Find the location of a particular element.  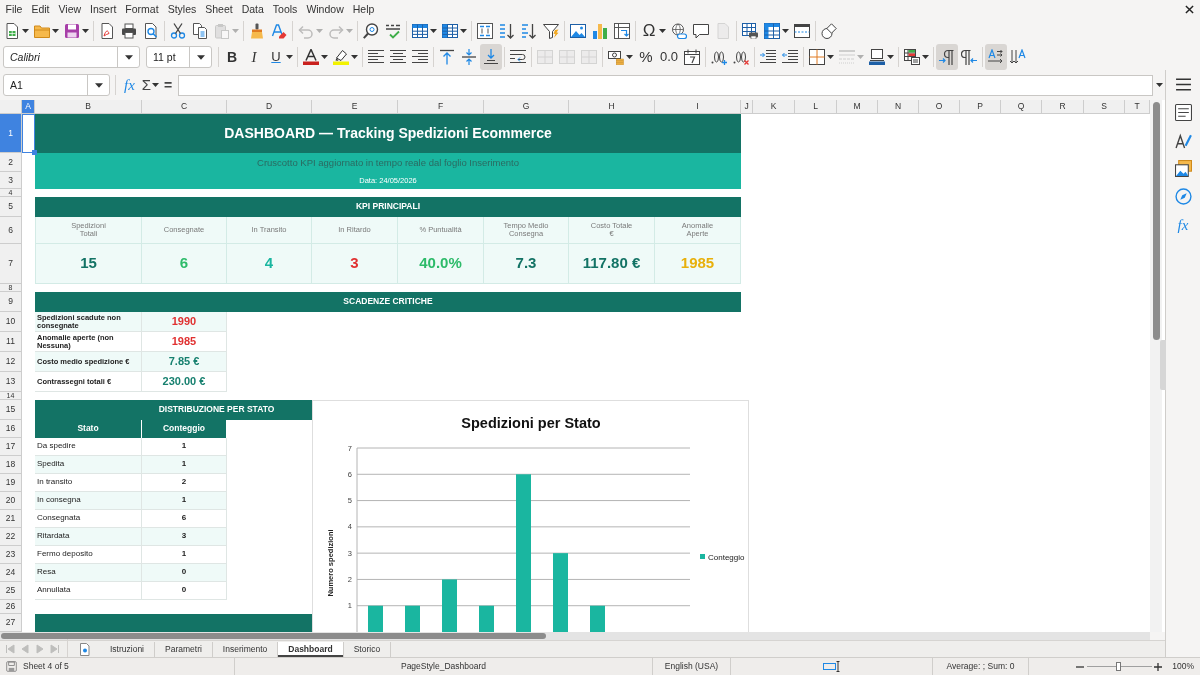

spreadsheet-file-icon is located at coordinates (12, 31).